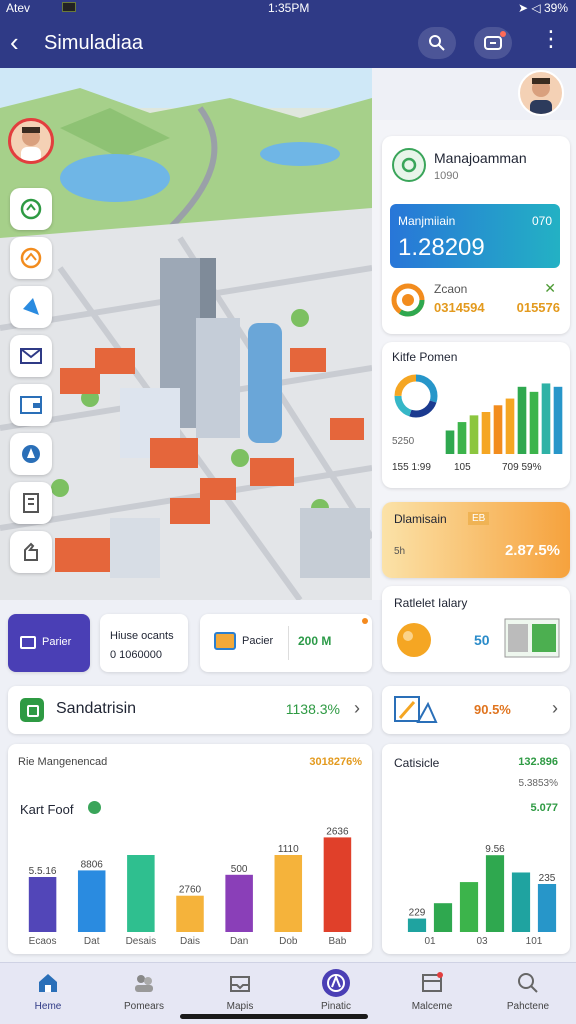 The width and height of the screenshot is (576, 1024). I want to click on statistics-value-2: 5.3853%, so click(538, 783).